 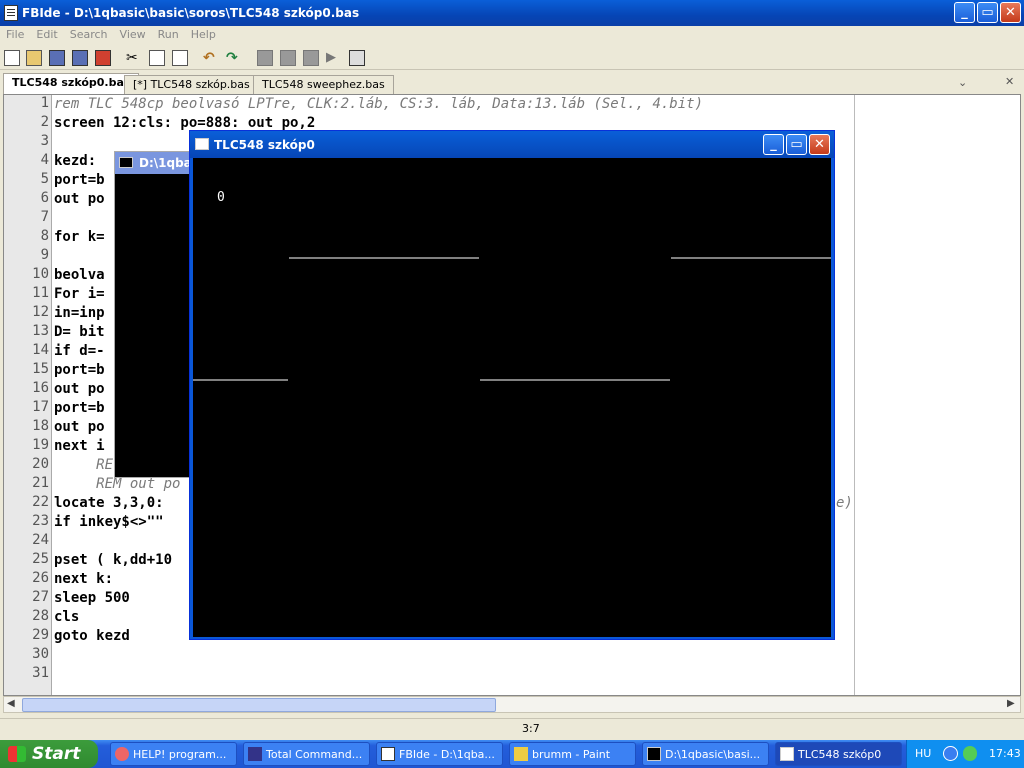 I want to click on start-button: Start, so click(x=49, y=754).